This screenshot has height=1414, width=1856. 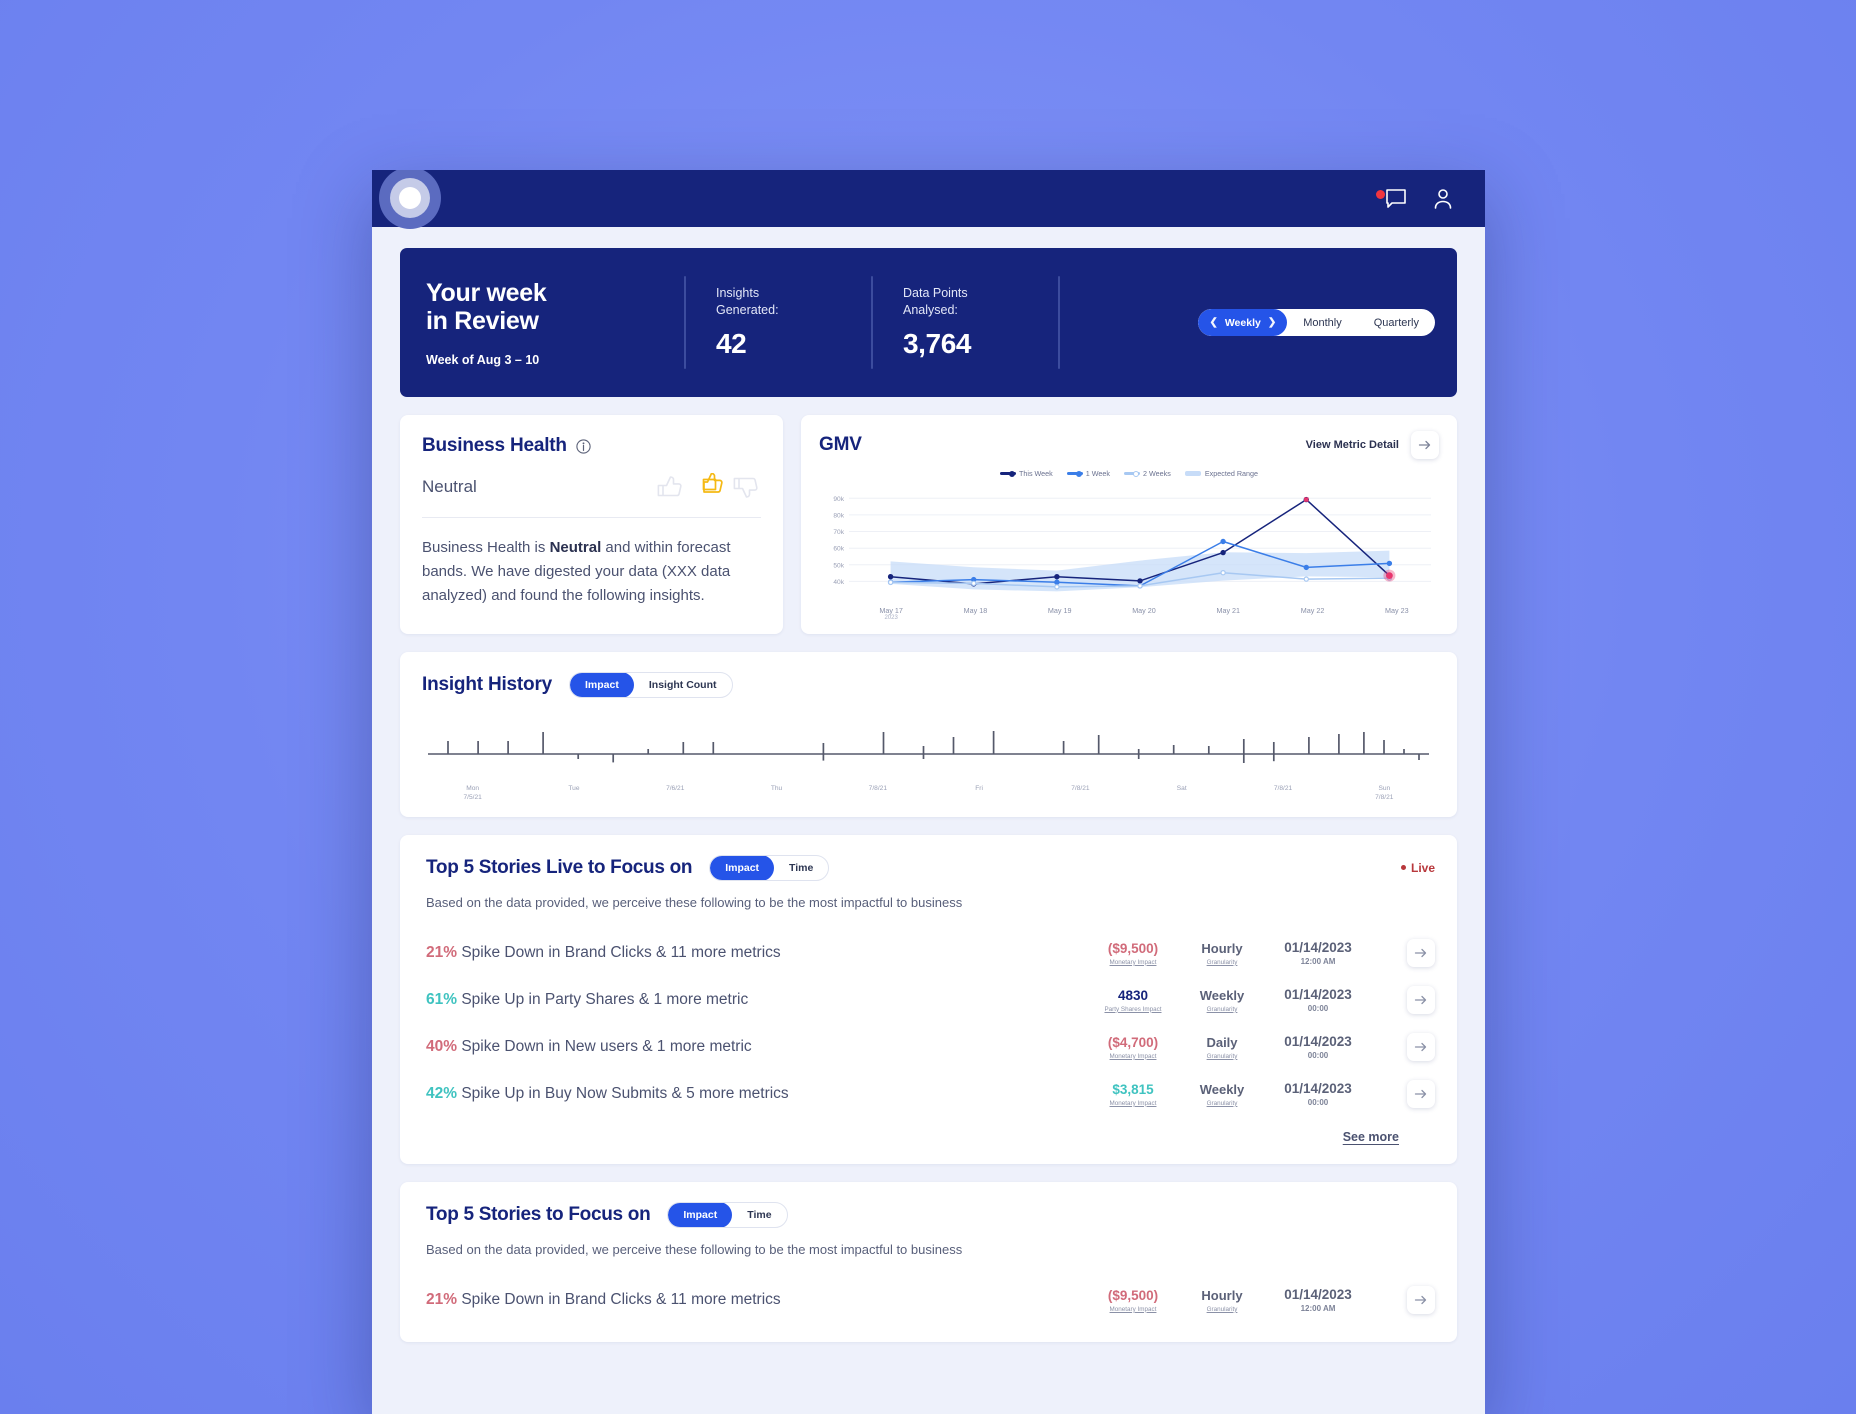 I want to click on logo-ring, so click(x=410, y=198).